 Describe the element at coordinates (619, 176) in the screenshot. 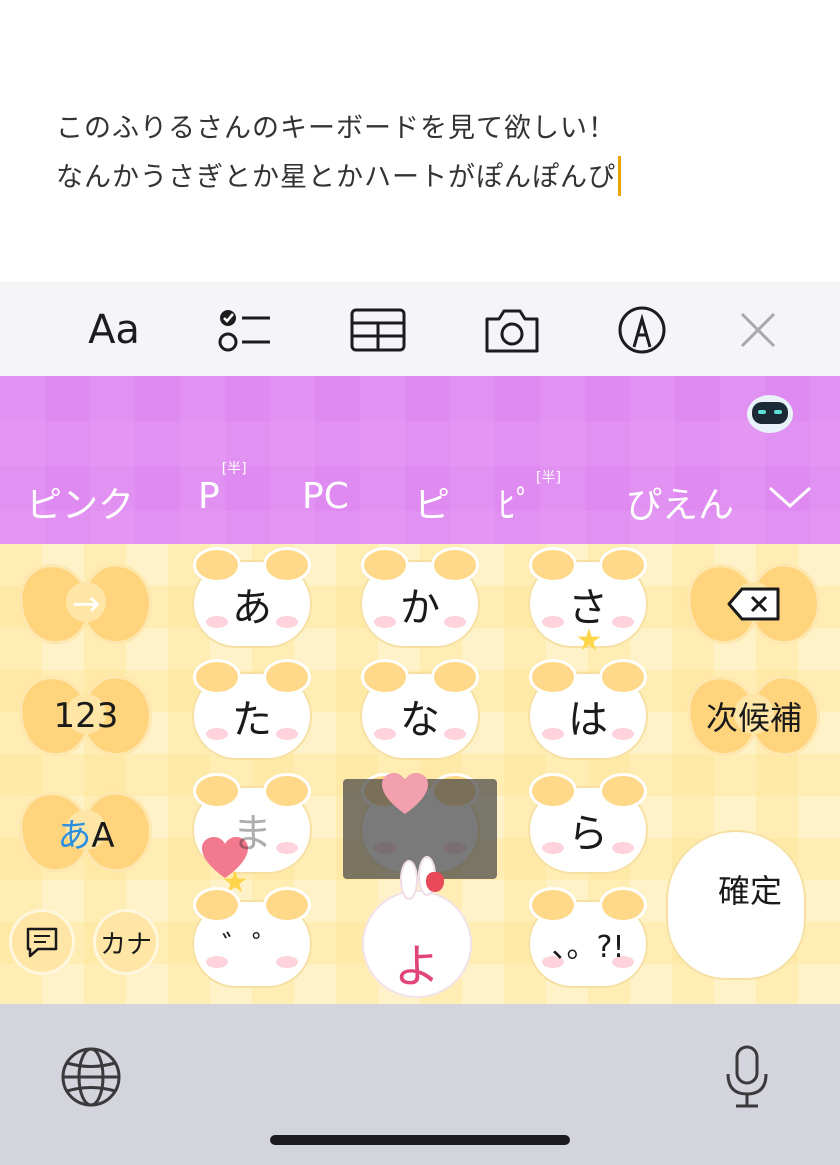

I see `text-caret` at that location.